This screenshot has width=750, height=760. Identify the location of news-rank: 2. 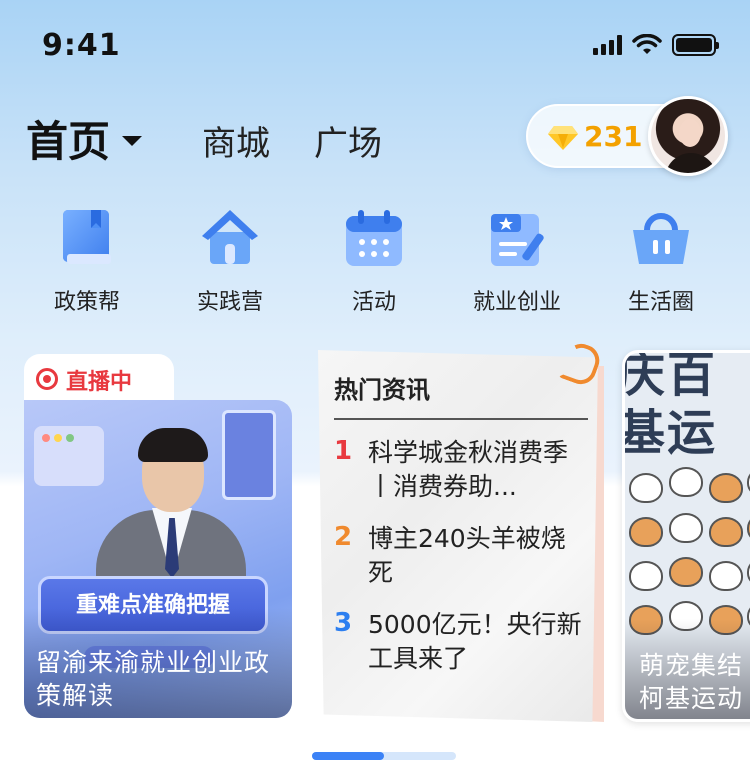
(343, 537).